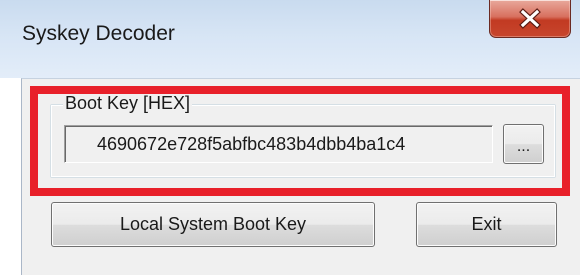 The image size is (580, 275). I want to click on boot-key-field: 4690672e728f5abfbc483b4dbb4ba1c4, so click(278, 144).